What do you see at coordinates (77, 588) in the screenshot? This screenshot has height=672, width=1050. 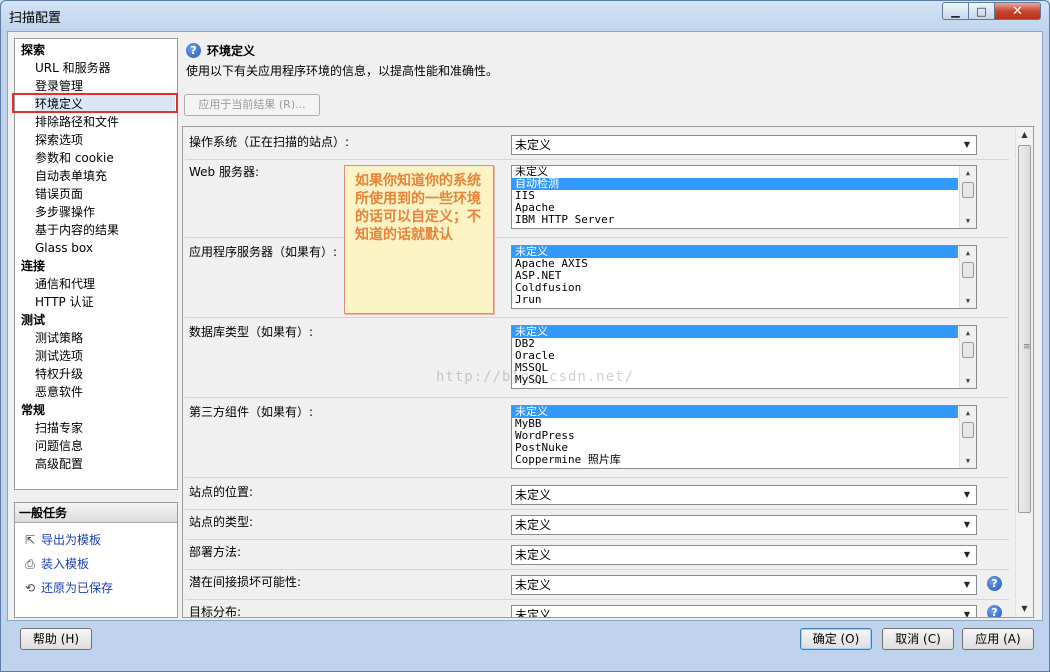 I see `restore-saved-label: 还原为已保存` at bounding box center [77, 588].